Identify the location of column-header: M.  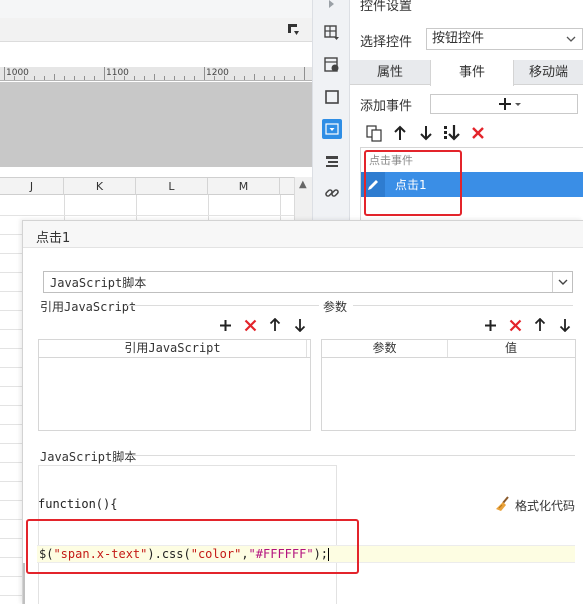
(244, 186).